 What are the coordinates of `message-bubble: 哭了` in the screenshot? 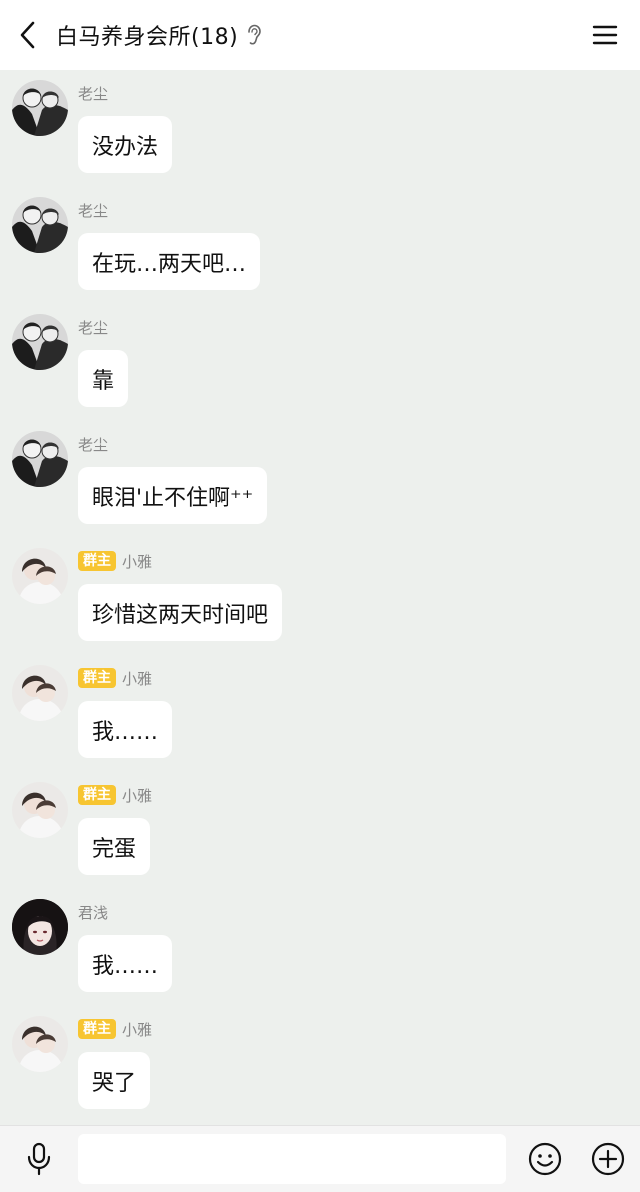 It's located at (114, 1080).